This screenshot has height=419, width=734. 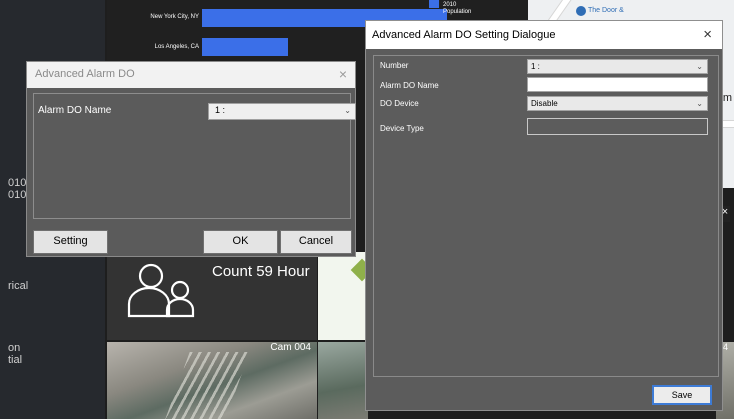 What do you see at coordinates (174, 17) in the screenshot?
I see `bar-category-label: New York City, NY` at bounding box center [174, 17].